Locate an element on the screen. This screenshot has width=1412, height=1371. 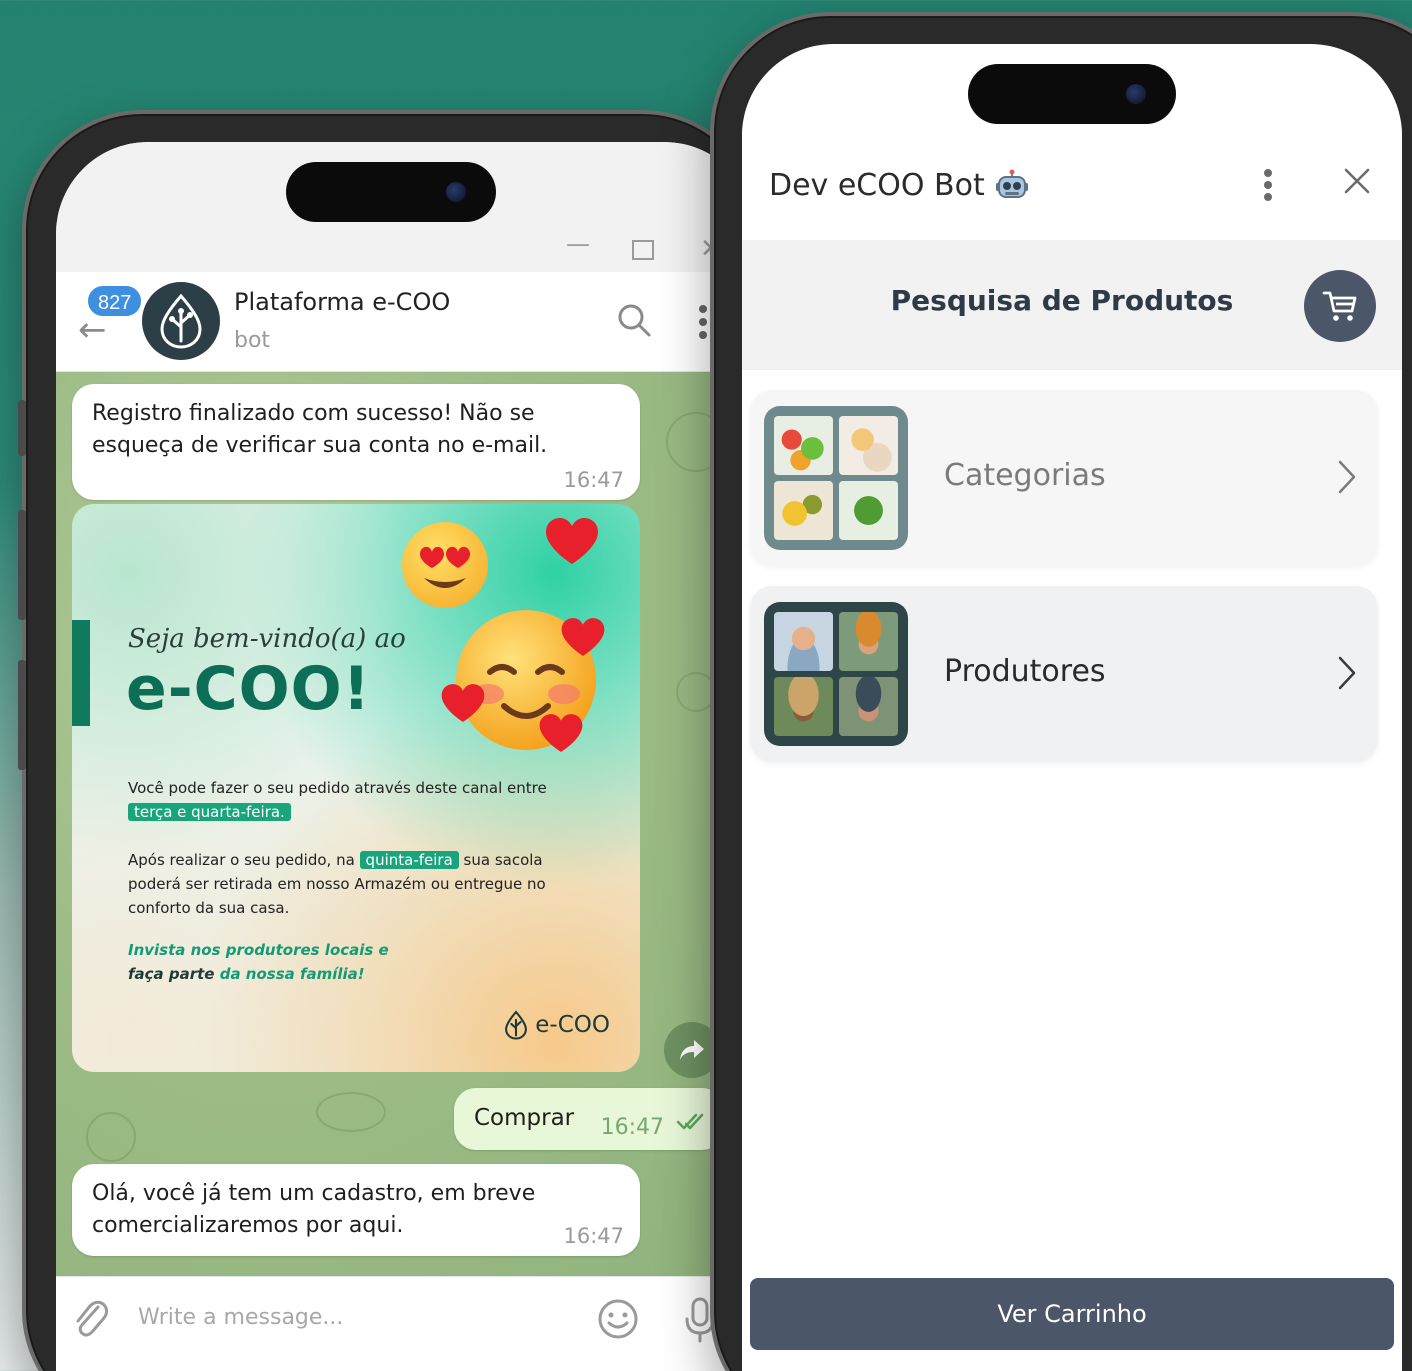
paperclip-icon is located at coordinates (90, 1321).